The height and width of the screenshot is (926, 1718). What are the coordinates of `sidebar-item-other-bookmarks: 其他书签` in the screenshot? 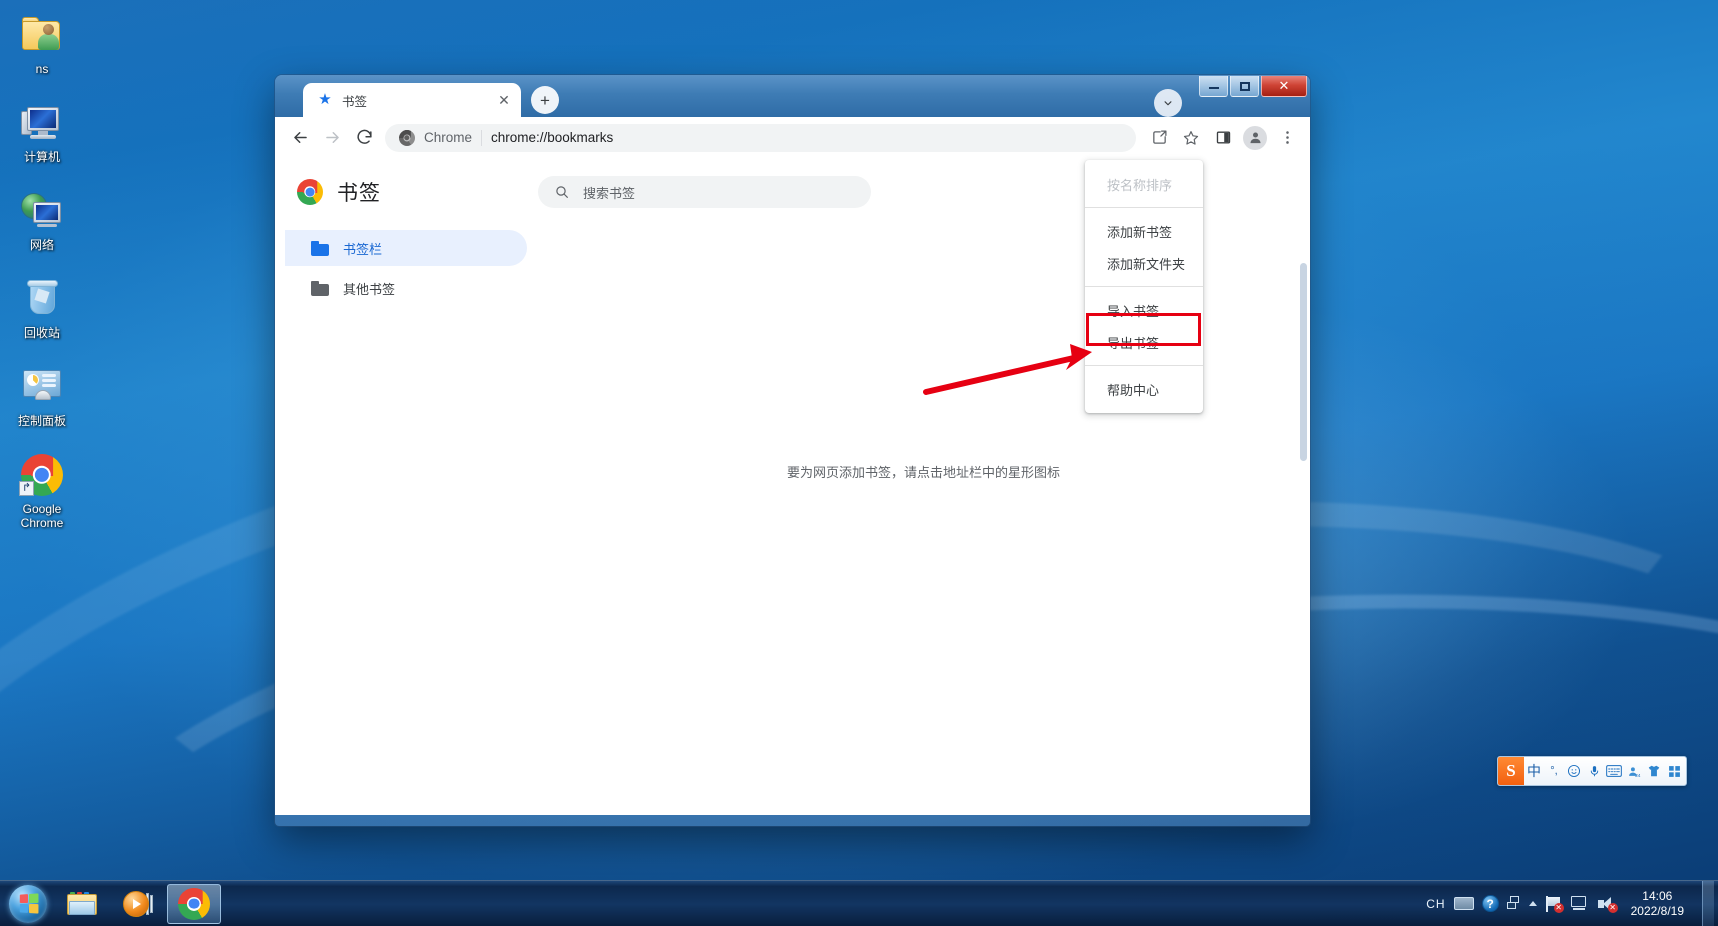 It's located at (406, 288).